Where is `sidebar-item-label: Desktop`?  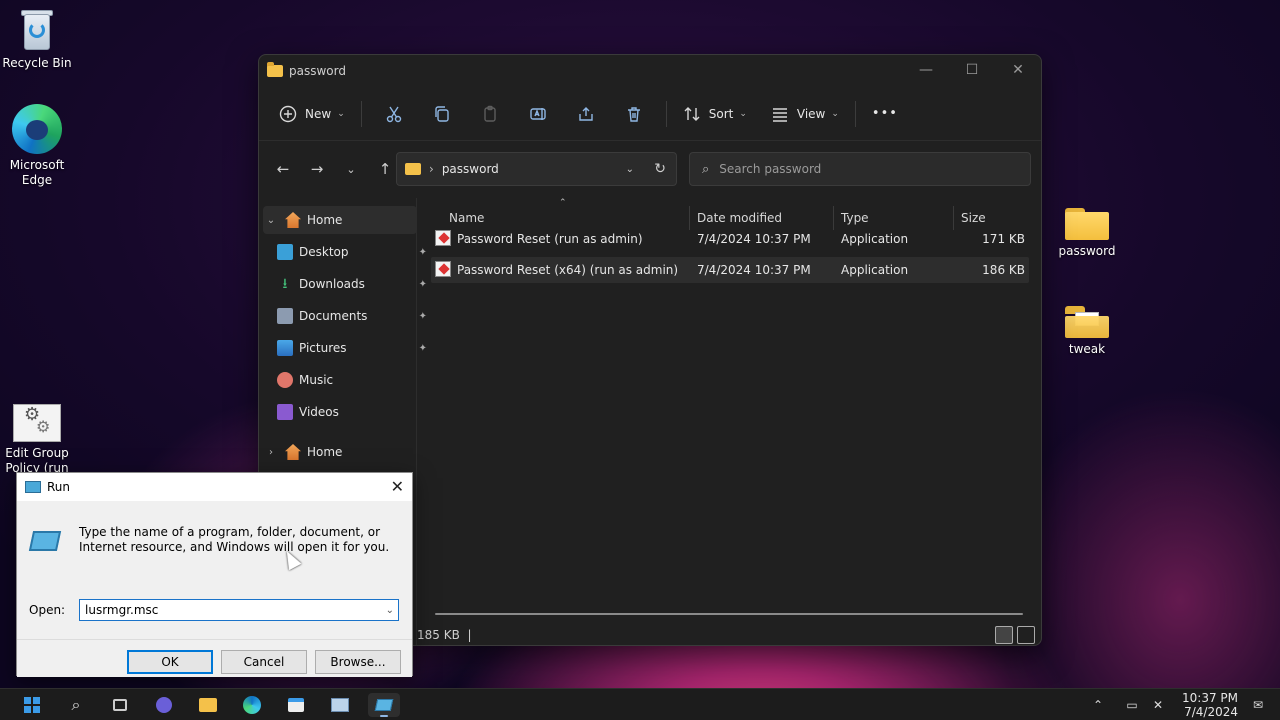 sidebar-item-label: Desktop is located at coordinates (324, 252).